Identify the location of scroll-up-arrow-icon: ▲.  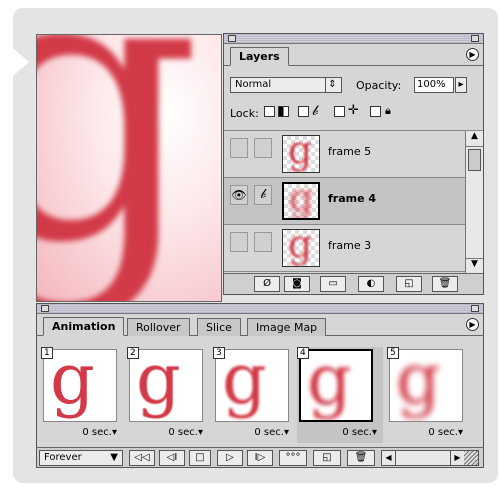
(474, 139).